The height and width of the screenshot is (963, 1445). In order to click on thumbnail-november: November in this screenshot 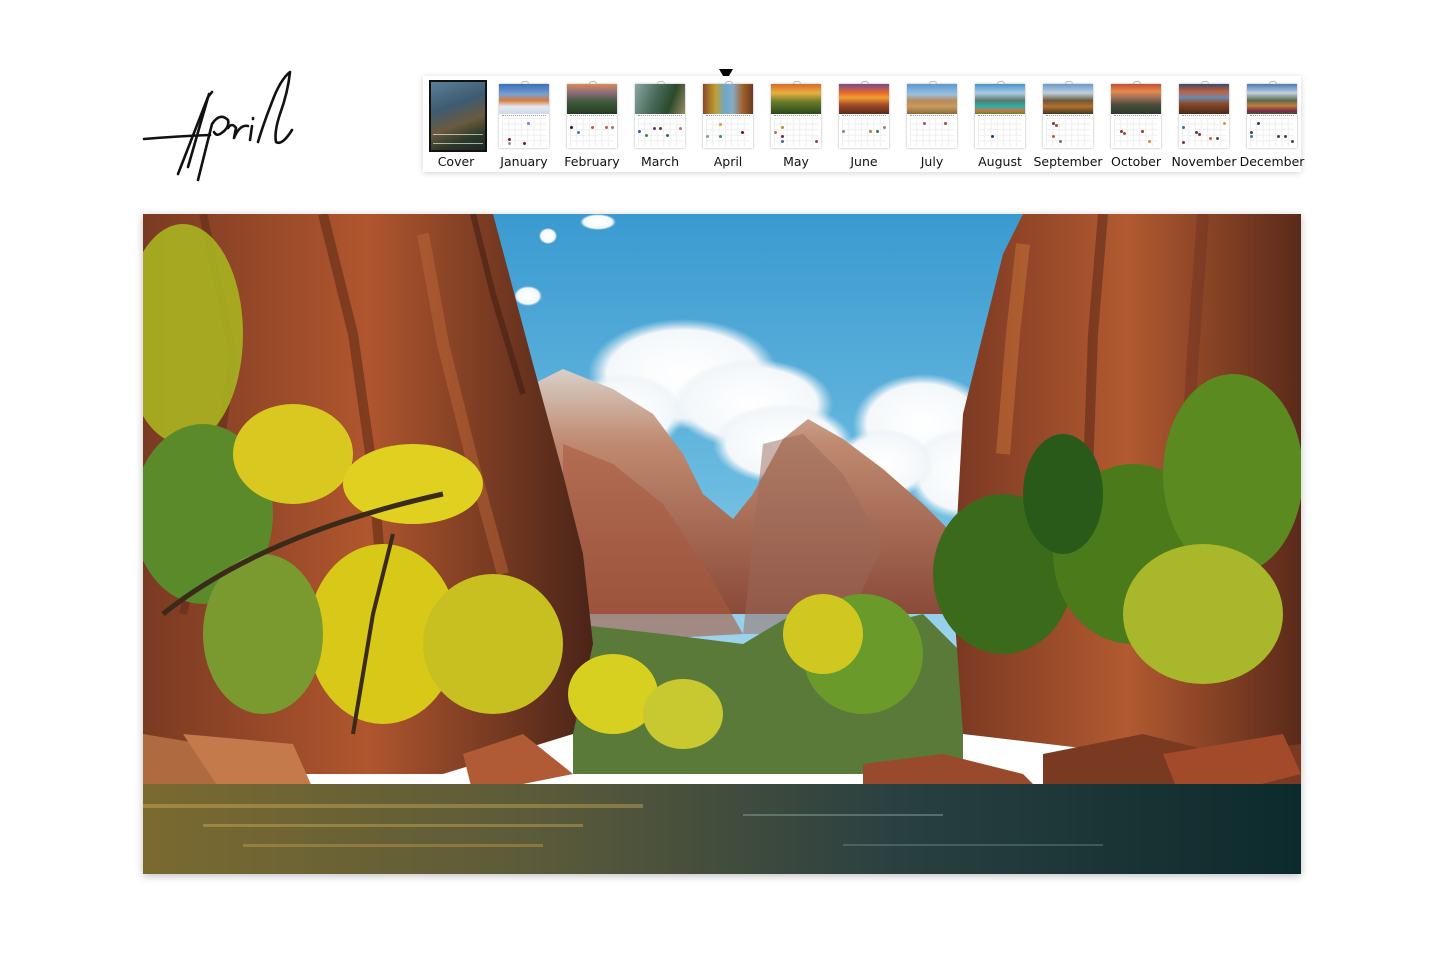, I will do `click(1204, 125)`.